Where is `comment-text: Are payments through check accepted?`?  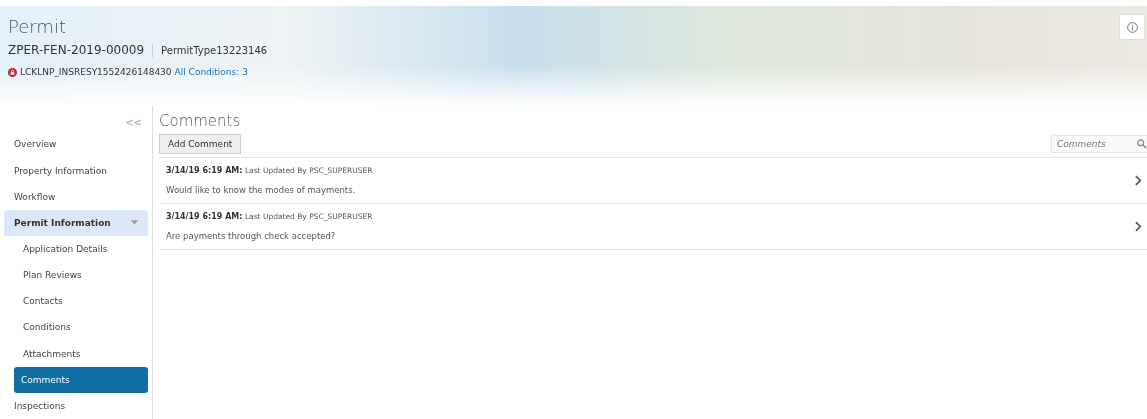
comment-text: Are payments through check accepted? is located at coordinates (251, 236).